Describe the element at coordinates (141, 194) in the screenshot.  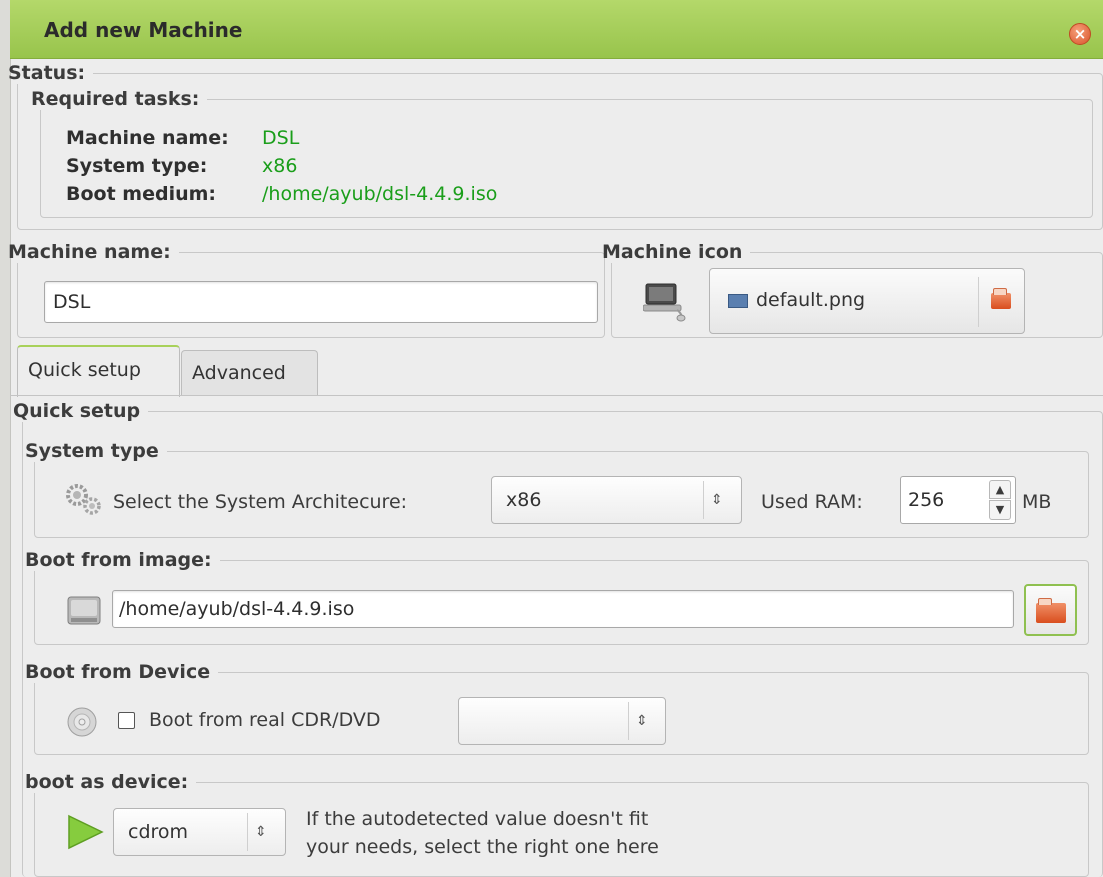
I see `req-boot-medium-label: Boot medium:` at that location.